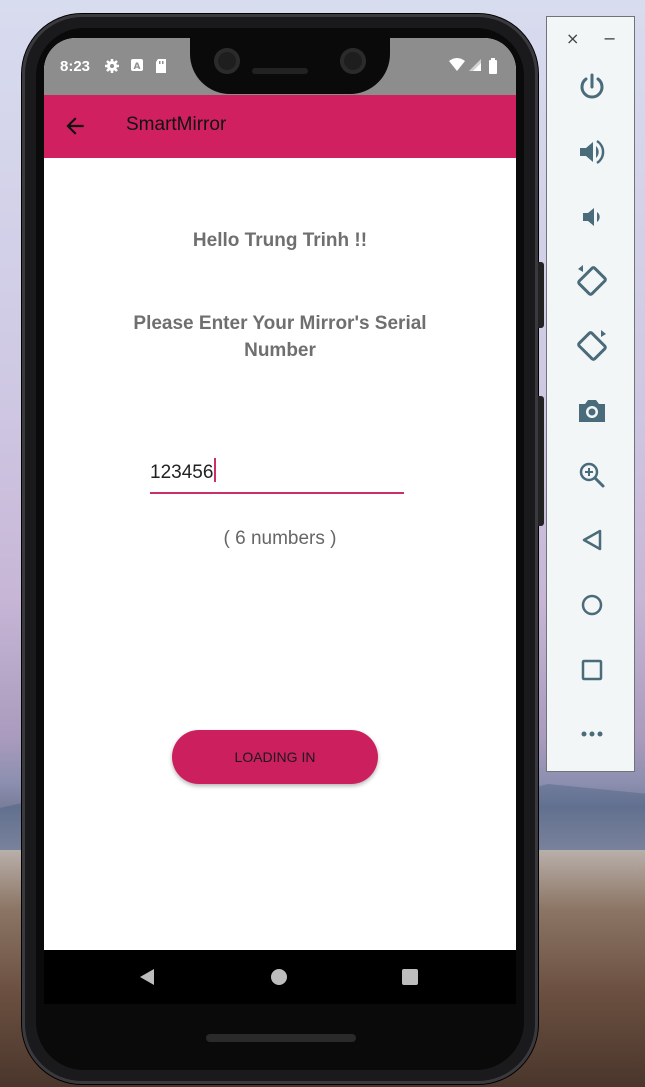  What do you see at coordinates (410, 977) in the screenshot?
I see `nav-overview-icon` at bounding box center [410, 977].